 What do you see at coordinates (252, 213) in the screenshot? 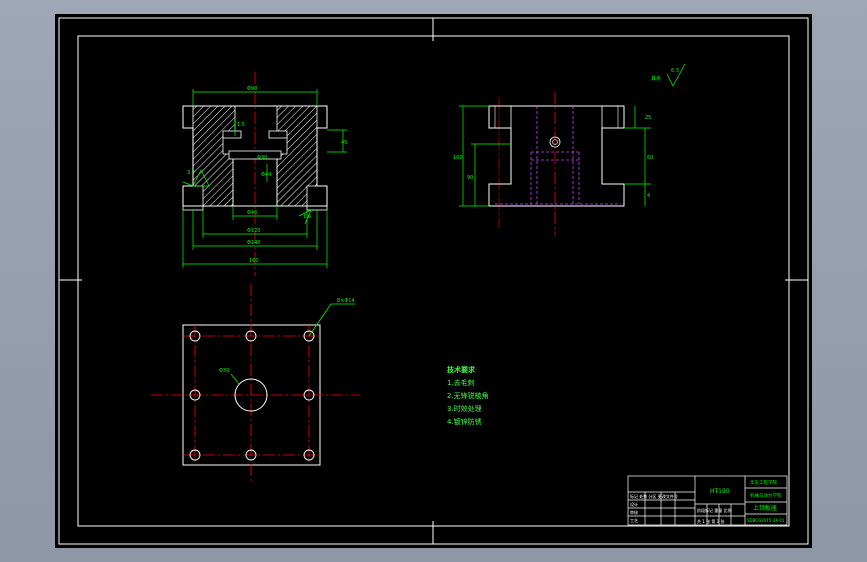
I see `dim-bore-low: Φ46` at bounding box center [252, 213].